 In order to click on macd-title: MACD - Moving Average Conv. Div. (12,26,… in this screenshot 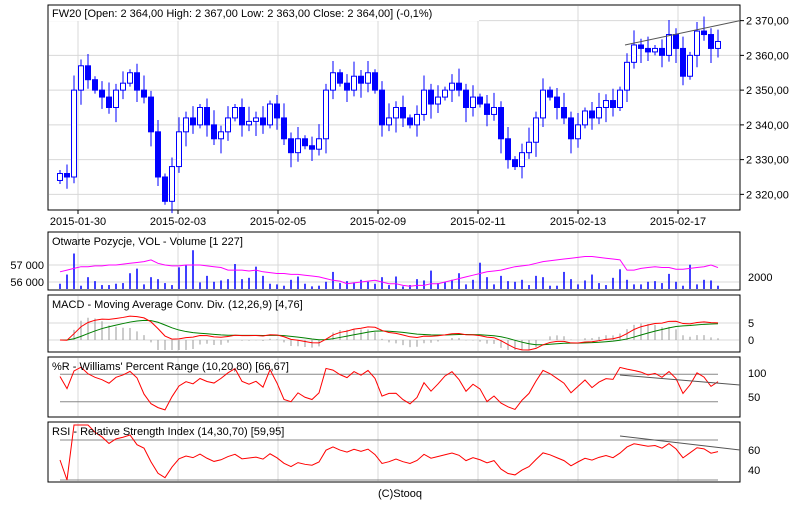, I will do `click(177, 305)`.